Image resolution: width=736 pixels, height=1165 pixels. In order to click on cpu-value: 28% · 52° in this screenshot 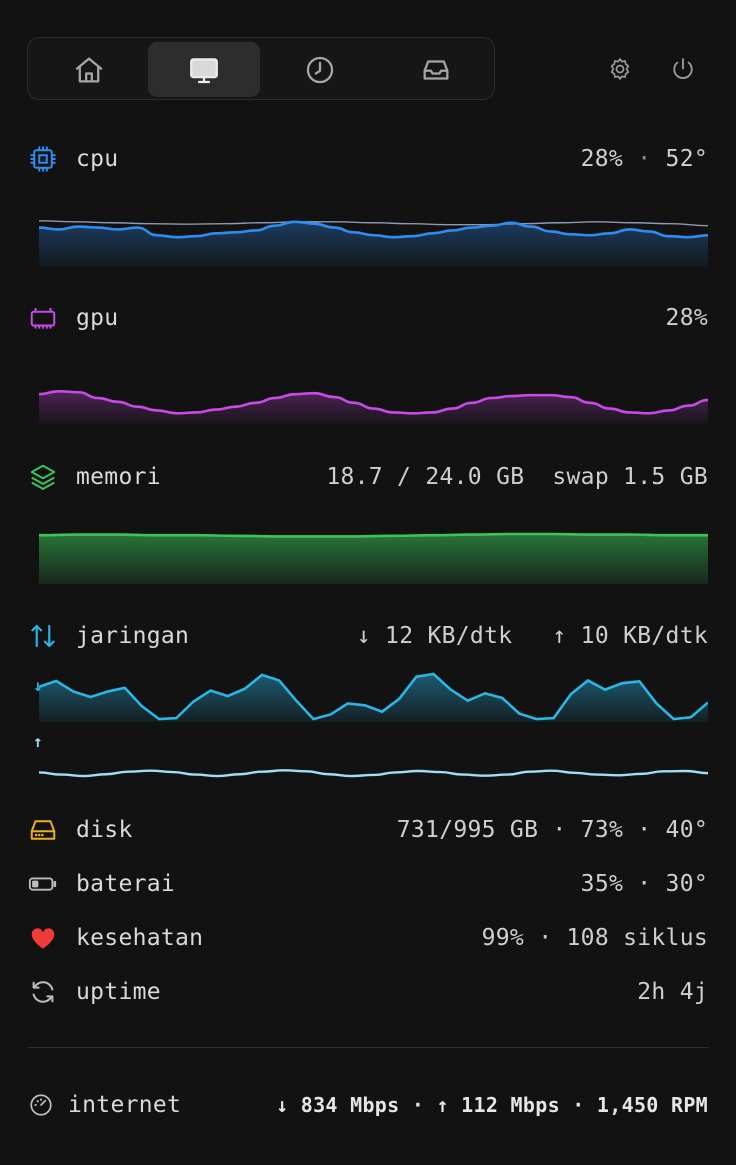, I will do `click(644, 159)`.